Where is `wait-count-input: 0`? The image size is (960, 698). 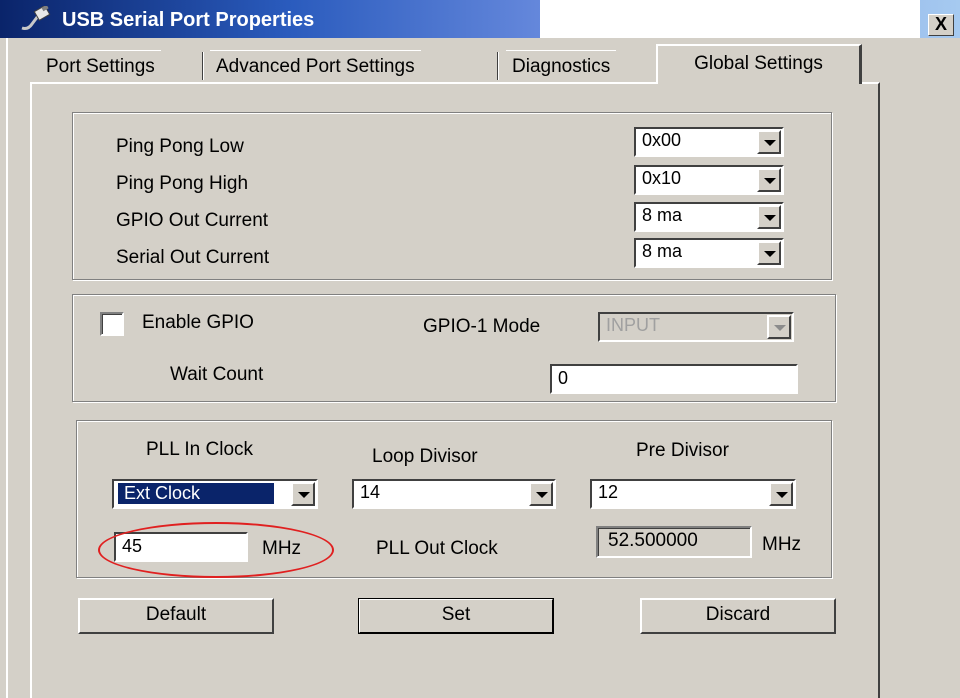
wait-count-input: 0 is located at coordinates (674, 379).